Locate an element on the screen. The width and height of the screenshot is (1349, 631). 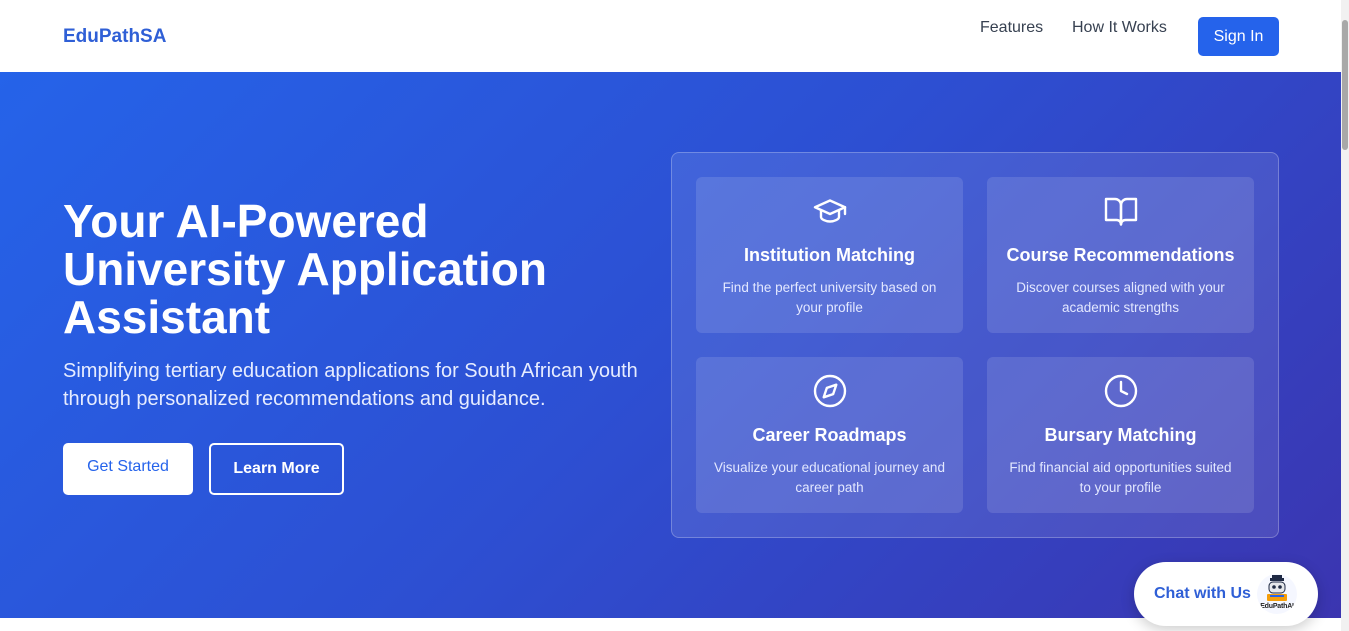
compass-icon is located at coordinates (829, 391).